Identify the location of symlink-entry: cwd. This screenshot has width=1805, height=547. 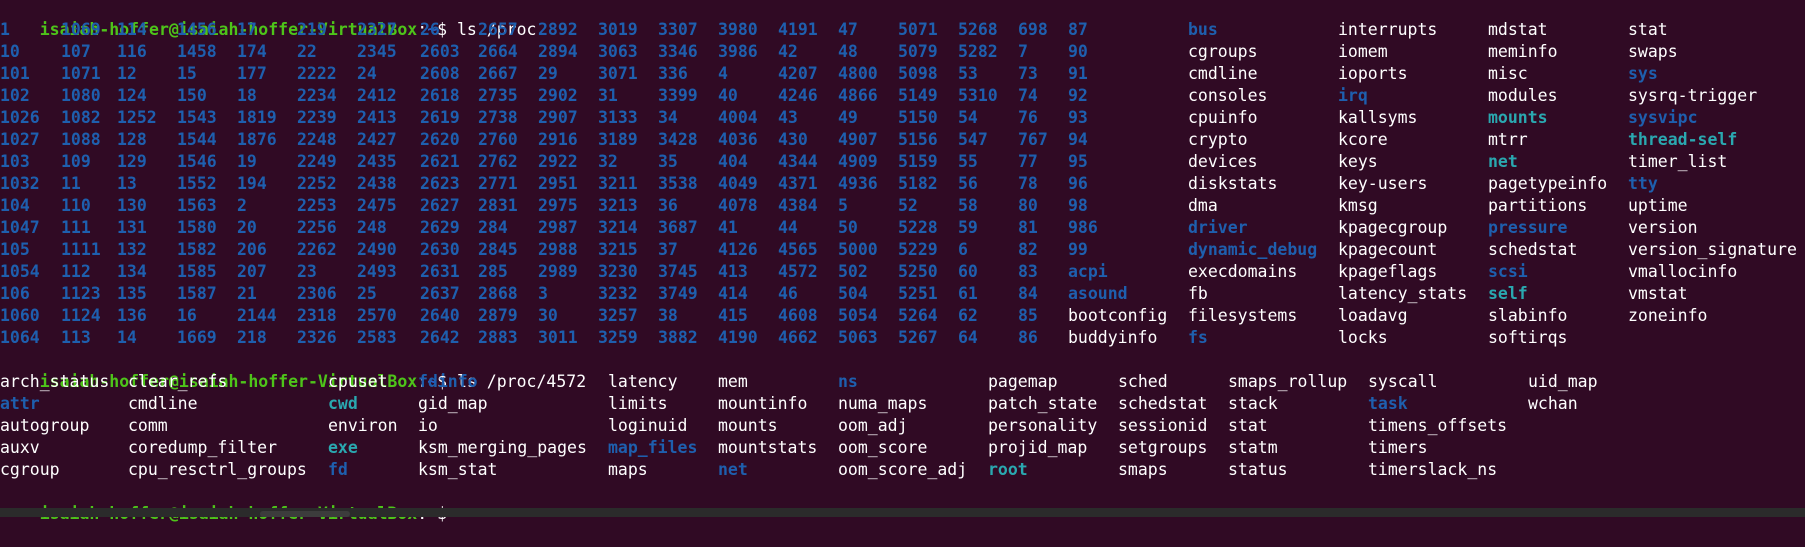
(343, 403).